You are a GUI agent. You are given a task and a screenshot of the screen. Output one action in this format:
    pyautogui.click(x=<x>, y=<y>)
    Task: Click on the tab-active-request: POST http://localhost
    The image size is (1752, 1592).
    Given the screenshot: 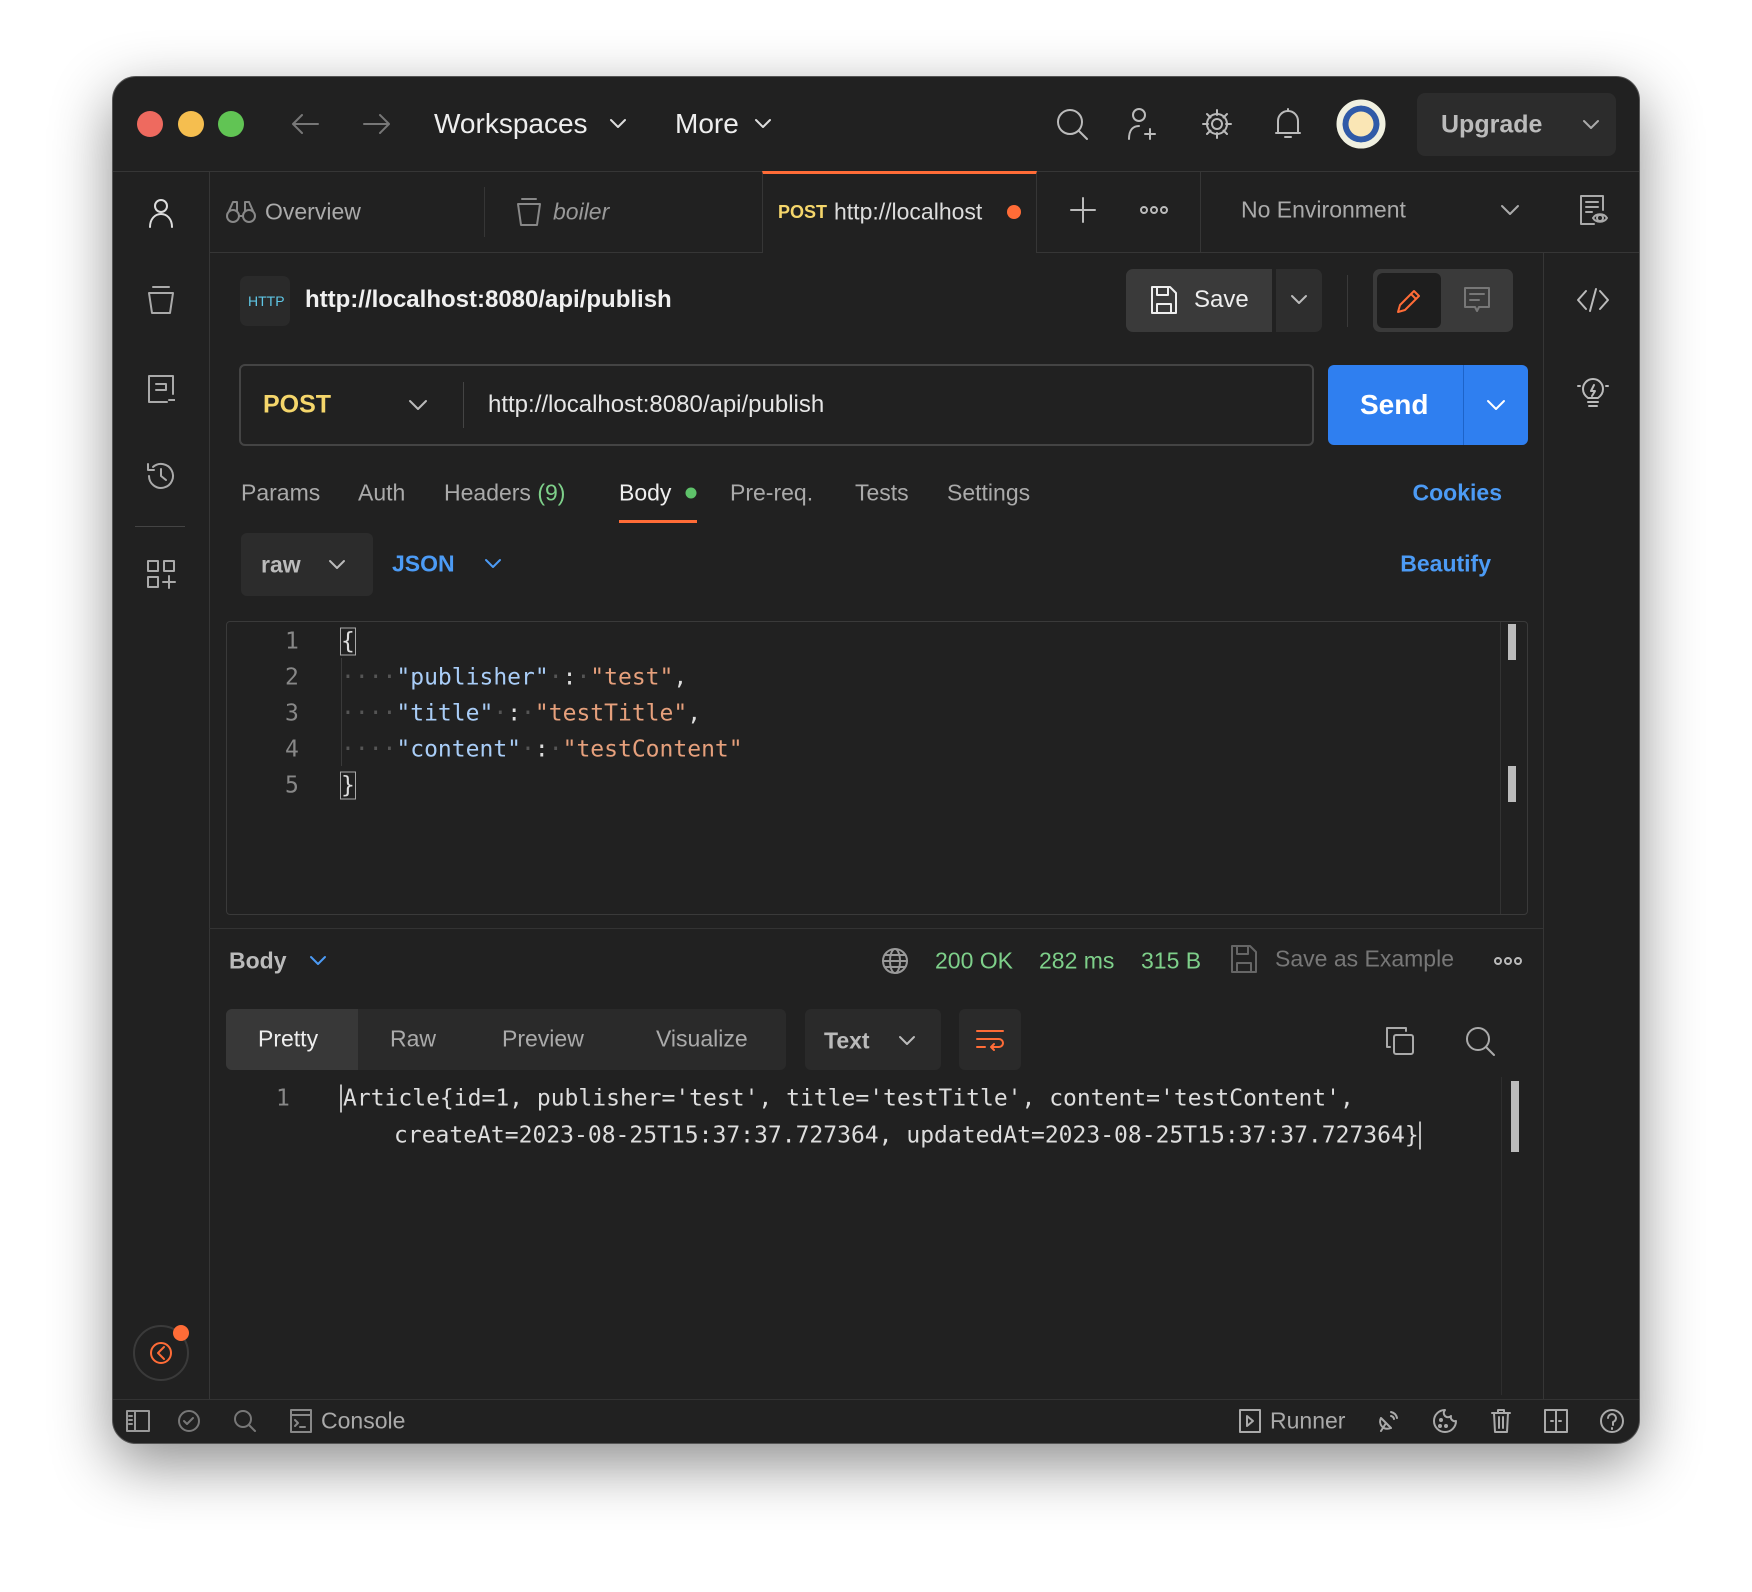 What is the action you would take?
    pyautogui.click(x=899, y=212)
    